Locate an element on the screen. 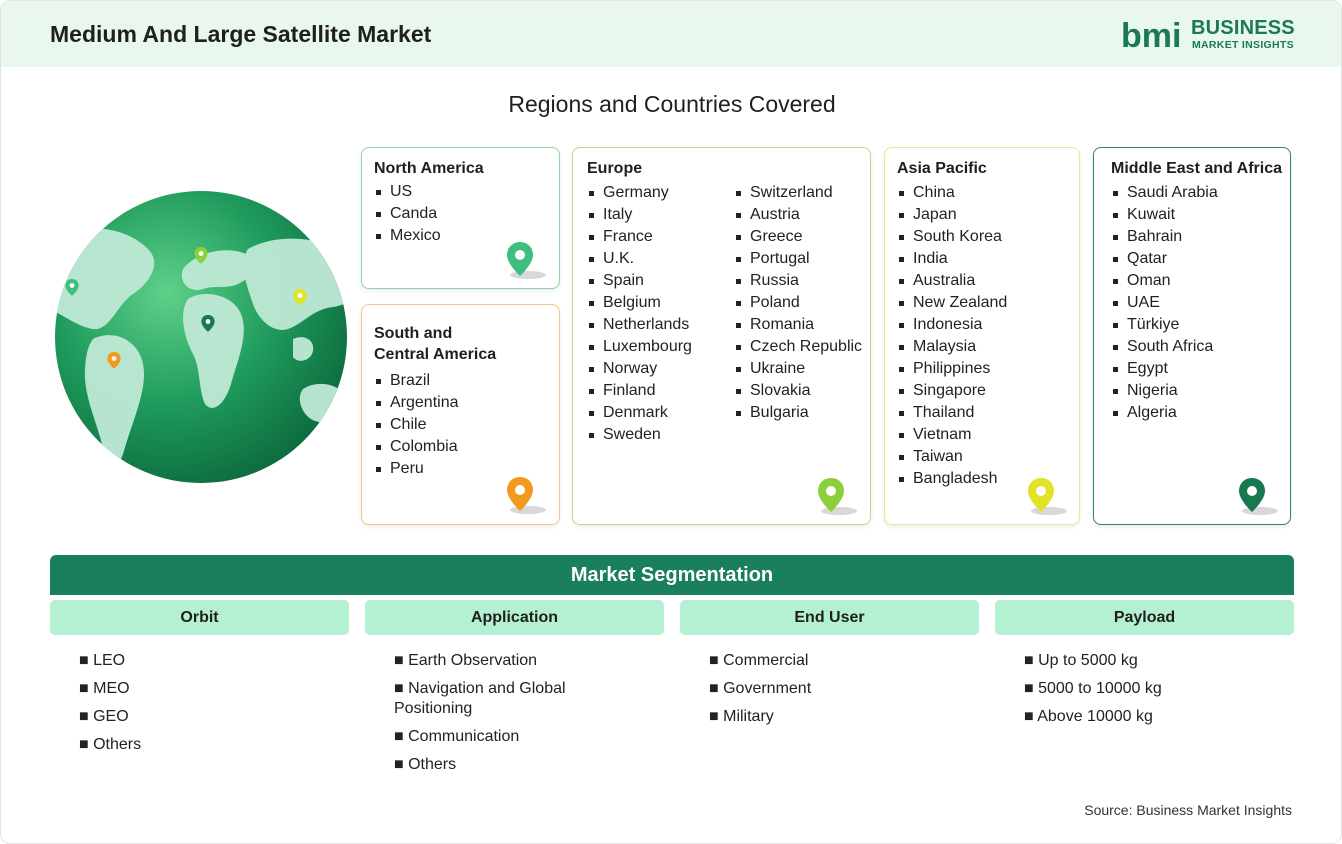 The height and width of the screenshot is (844, 1342). country-item: U.K. is located at coordinates (639, 259).